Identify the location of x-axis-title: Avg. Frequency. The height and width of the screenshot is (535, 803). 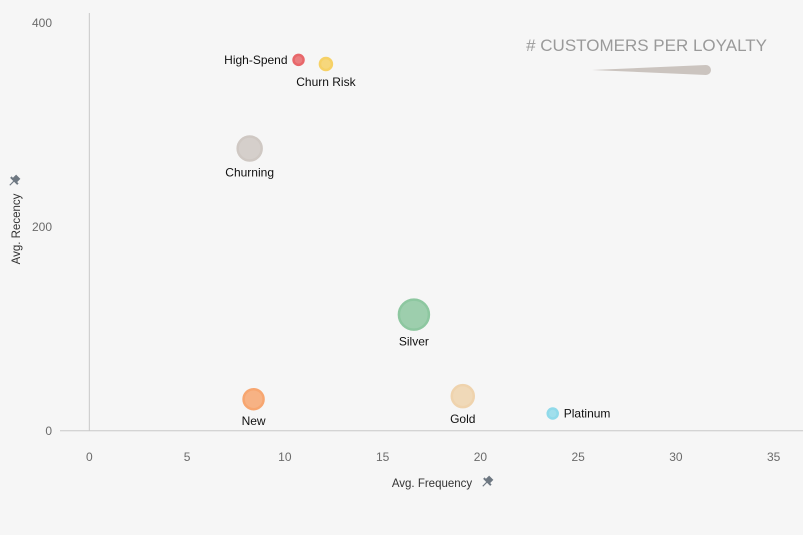
(432, 484).